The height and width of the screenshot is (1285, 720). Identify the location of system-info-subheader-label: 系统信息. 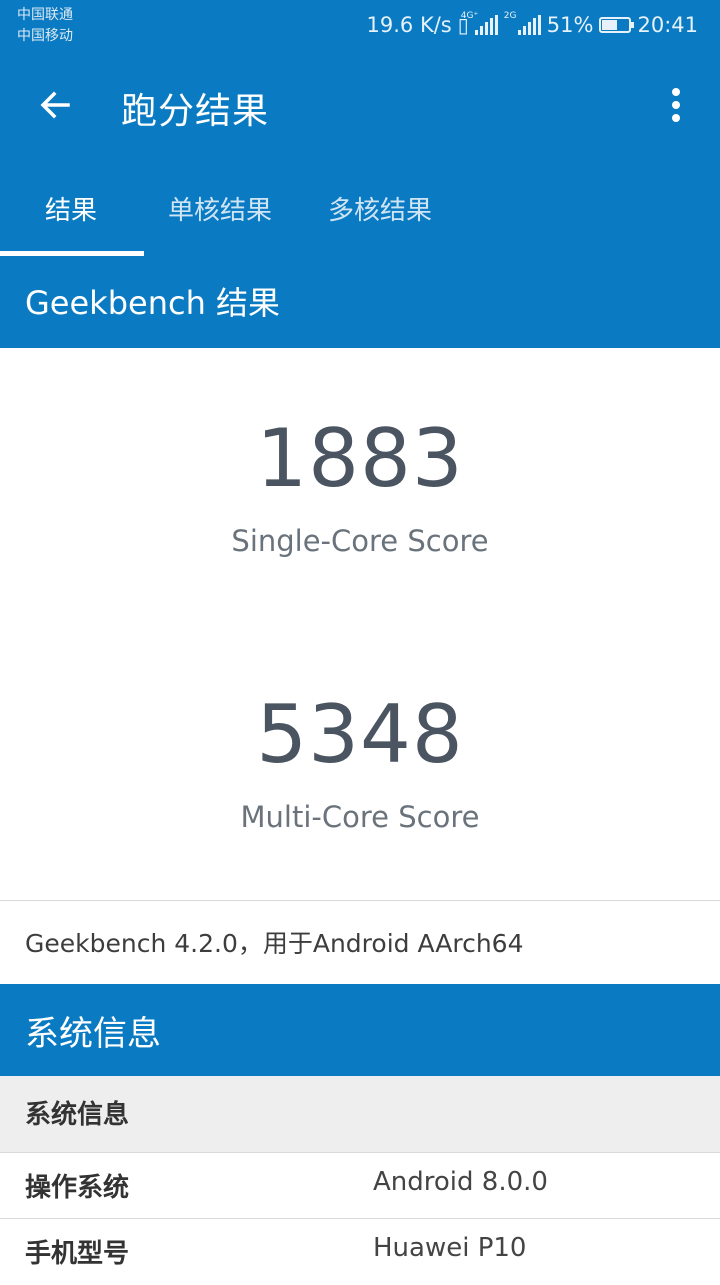
(77, 1115).